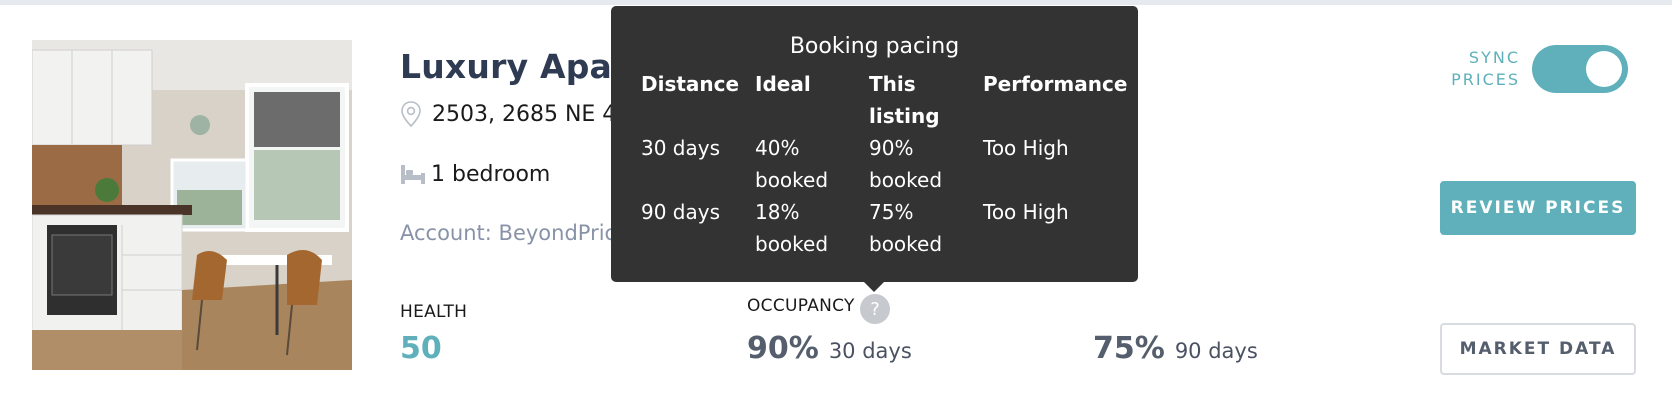 The width and height of the screenshot is (1672, 406). Describe the element at coordinates (906, 228) in the screenshot. I see `cell-this-listing: 75% booked` at that location.